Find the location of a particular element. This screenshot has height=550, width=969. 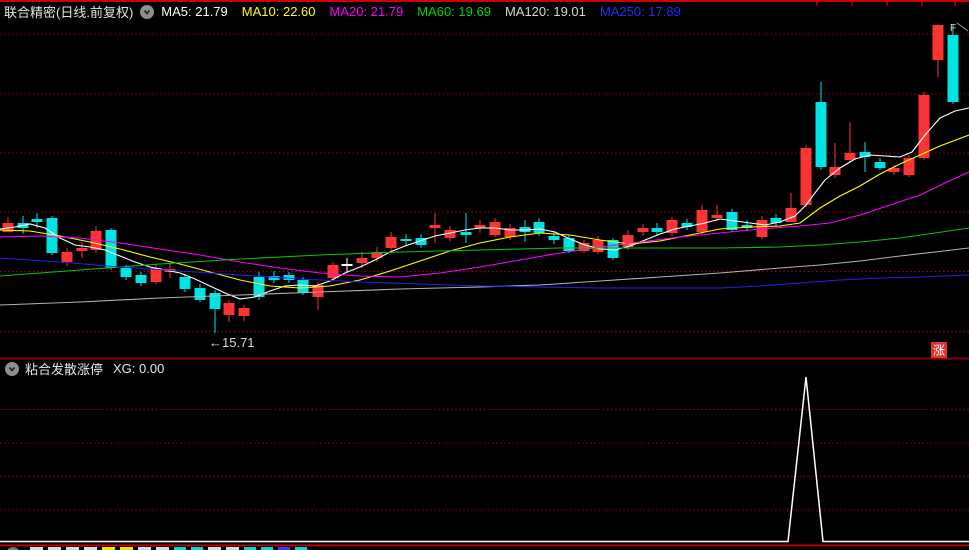

flag-marker-annotation: F is located at coordinates (953, 28).